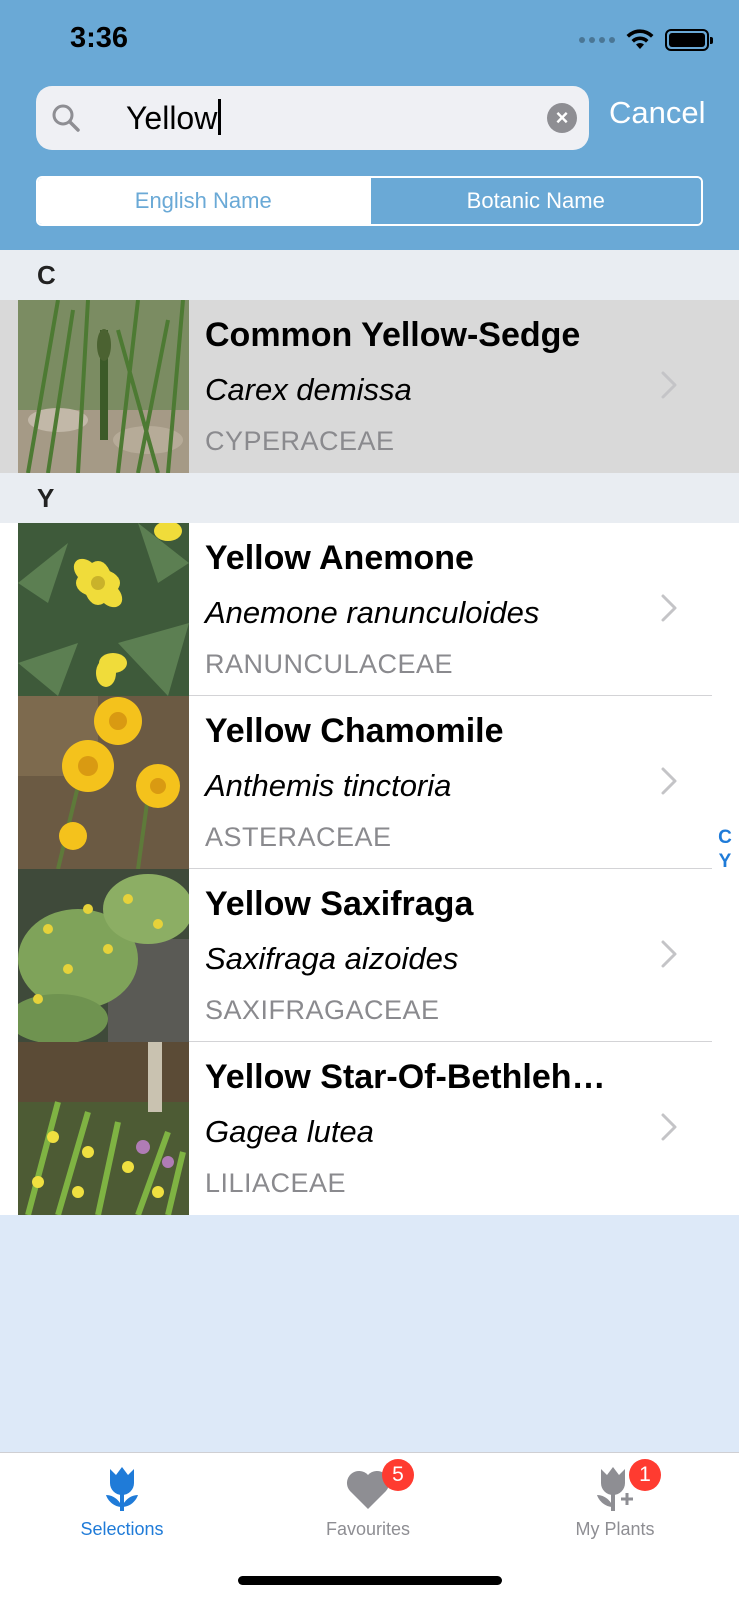 The image size is (739, 1600). I want to click on common-name: Common Yellow-Sedge, so click(393, 335).